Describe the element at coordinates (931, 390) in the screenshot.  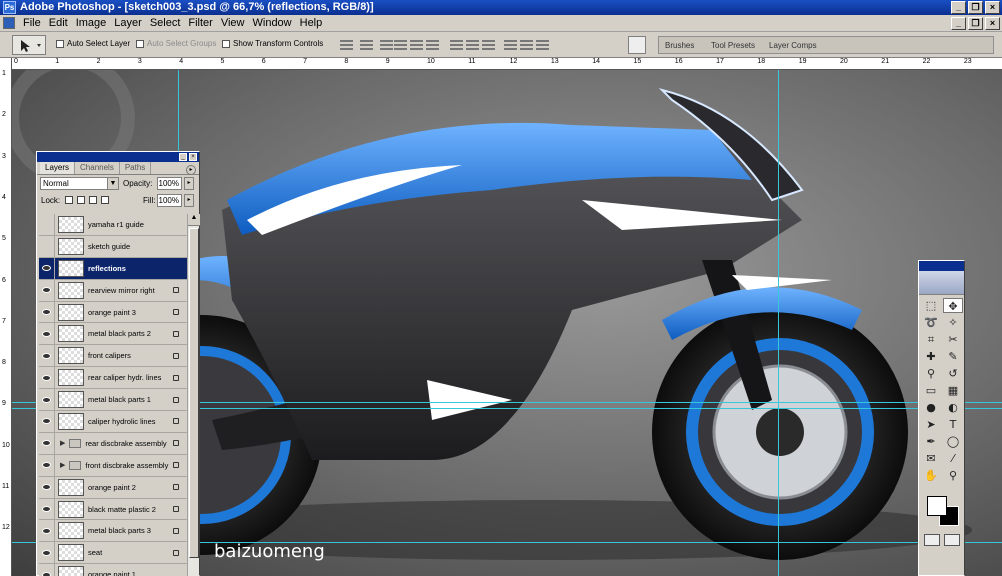
I see `eraser-tool-icon: ▭` at that location.